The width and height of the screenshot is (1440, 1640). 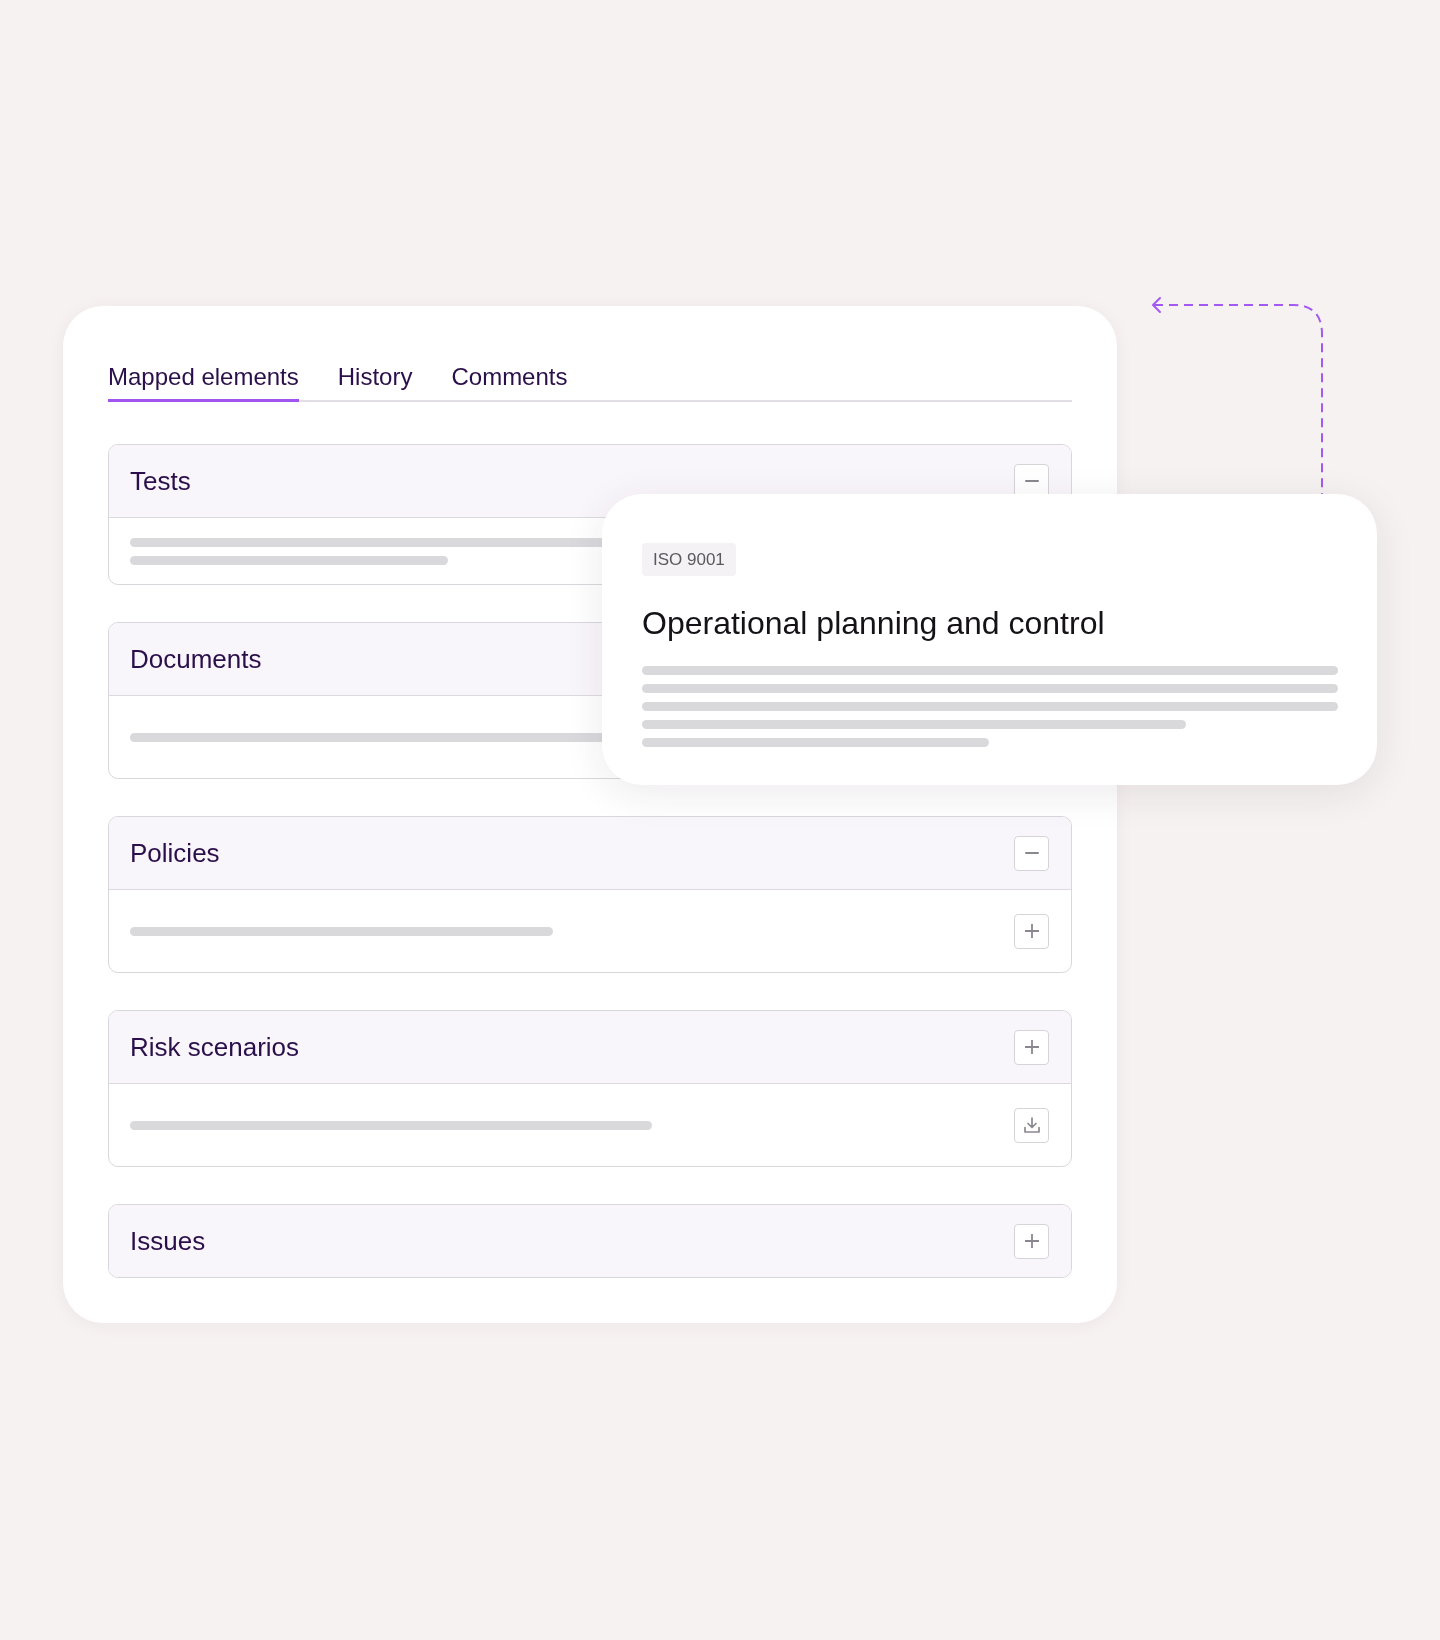 I want to click on collapse-button, so click(x=1031, y=853).